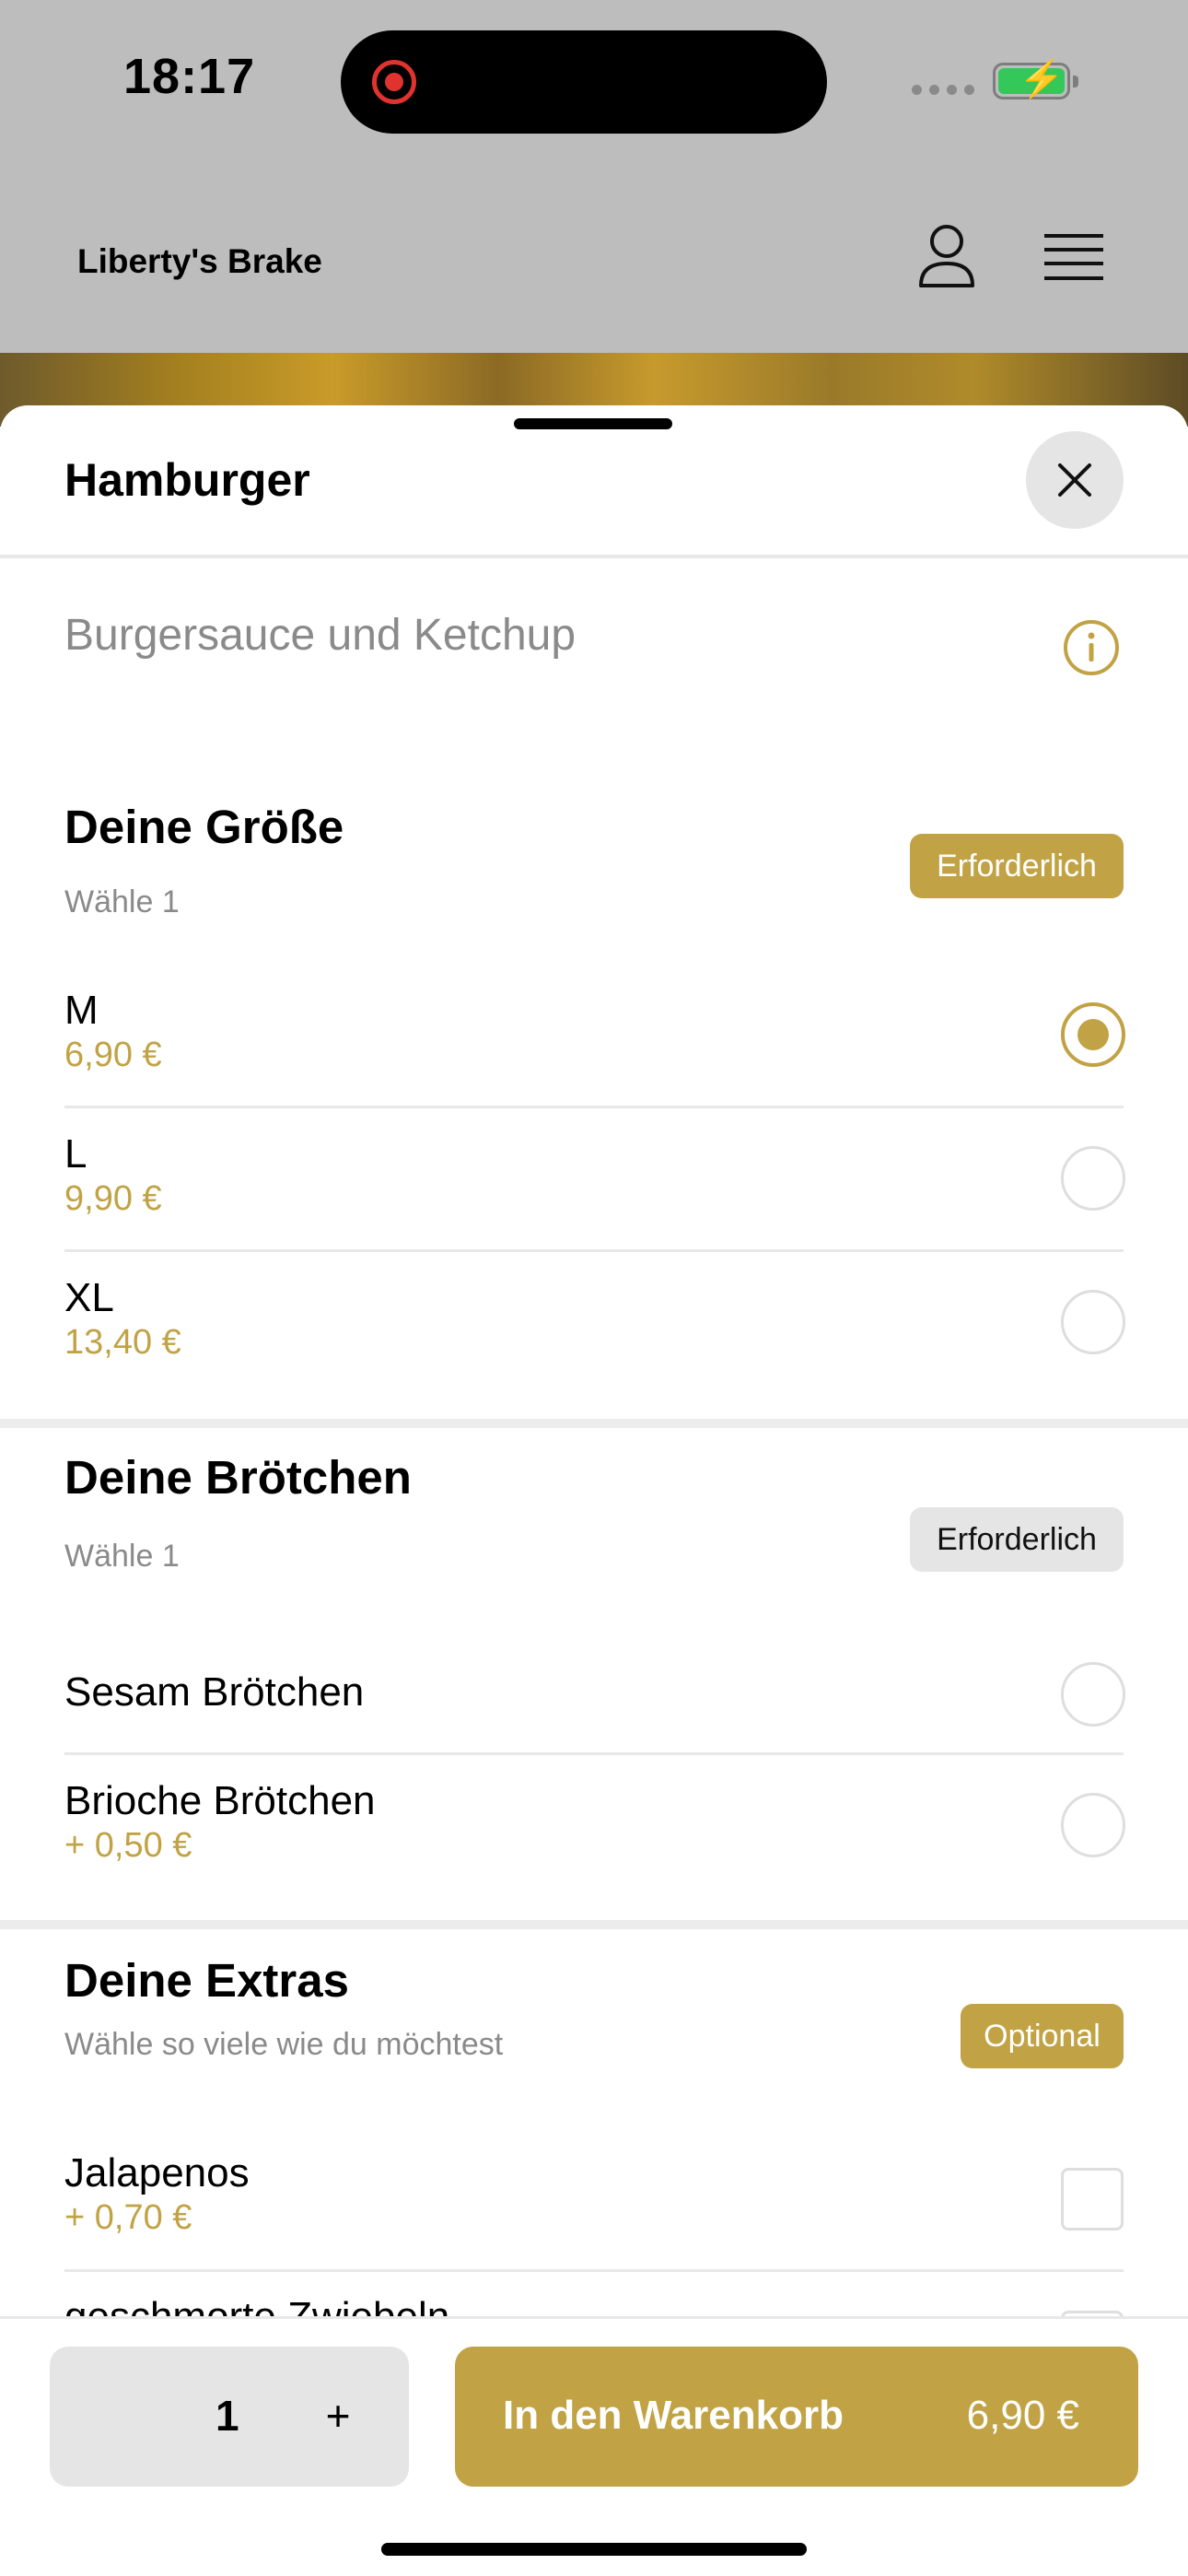  What do you see at coordinates (113, 1055) in the screenshot?
I see `option-price: 6,90 €` at bounding box center [113, 1055].